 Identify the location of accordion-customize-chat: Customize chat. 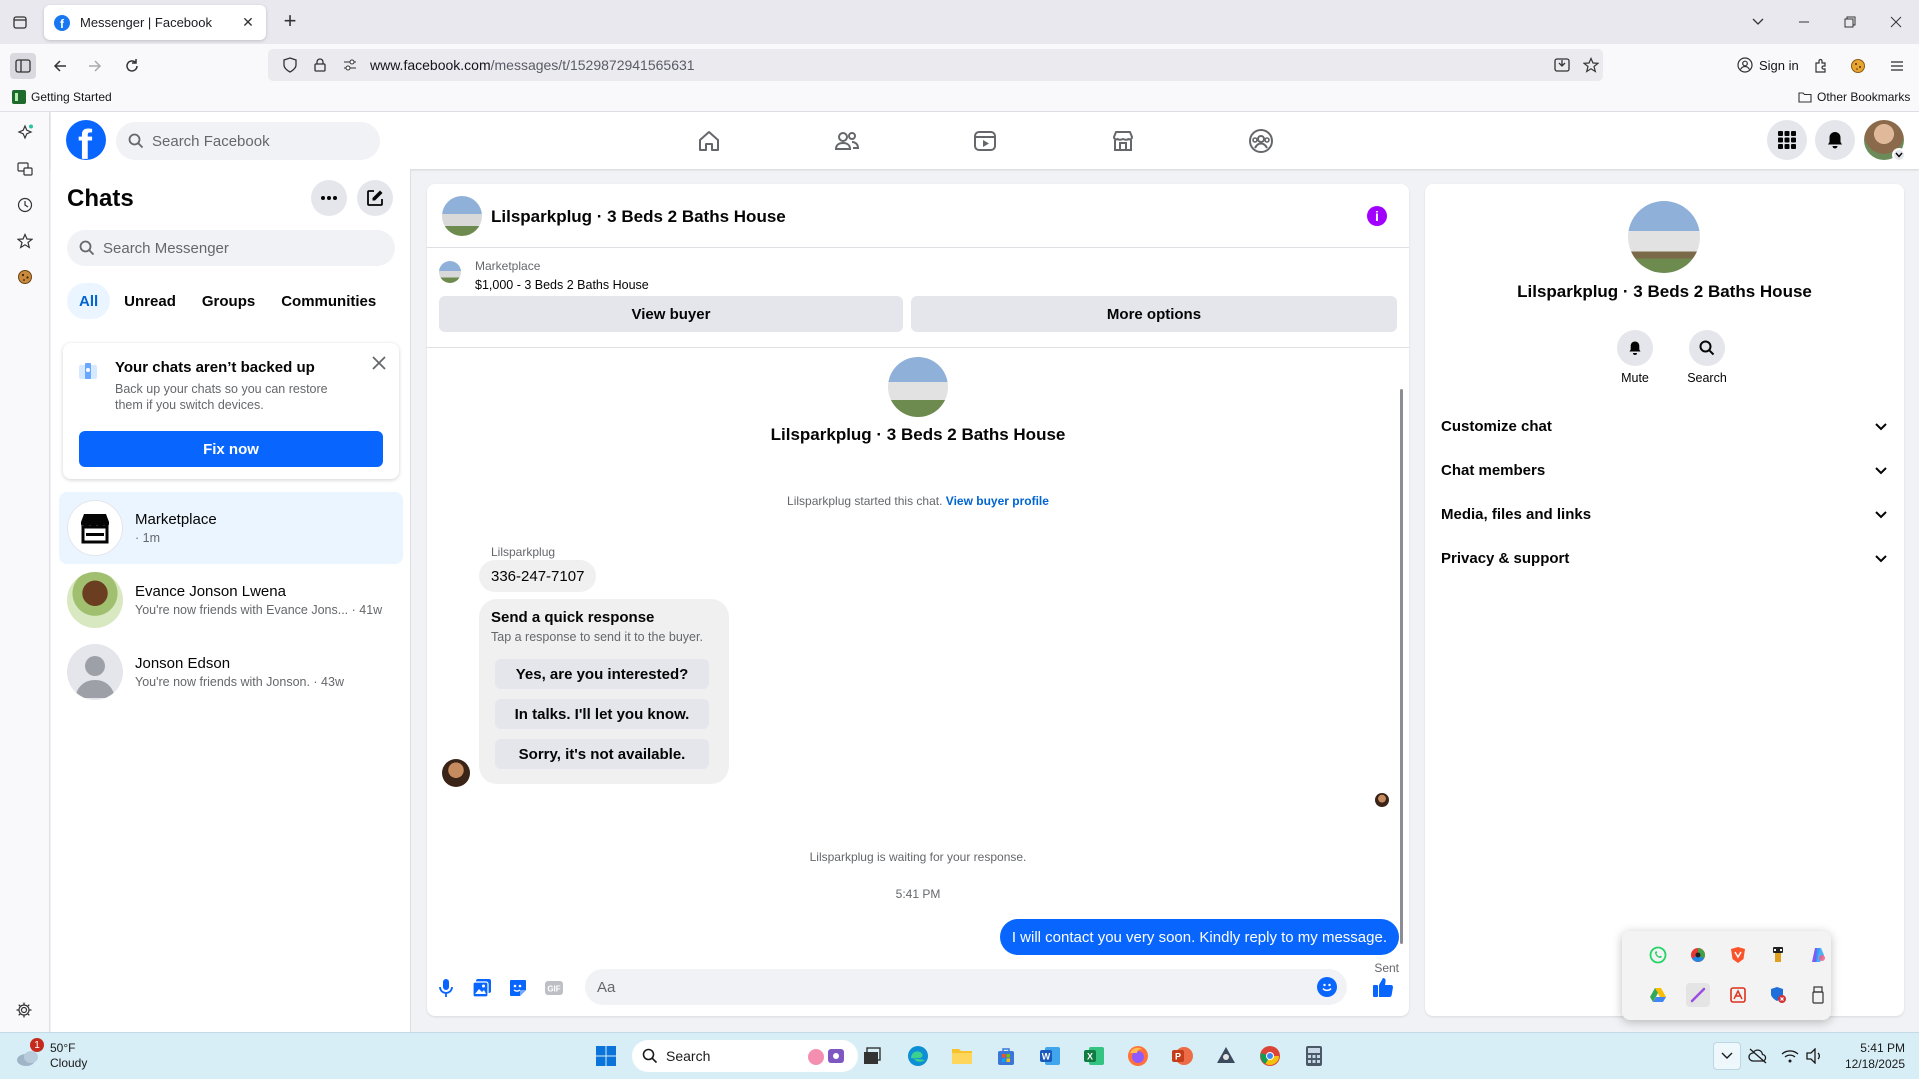
(1664, 426).